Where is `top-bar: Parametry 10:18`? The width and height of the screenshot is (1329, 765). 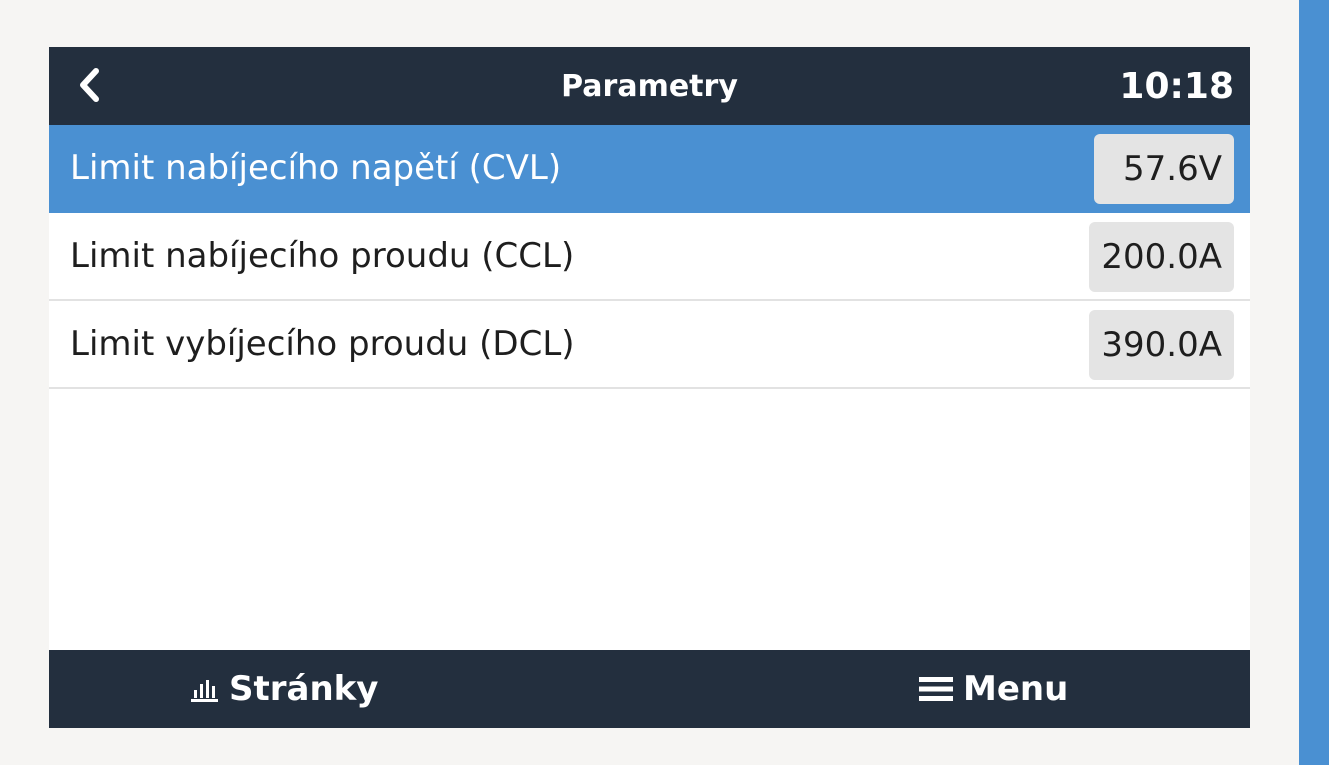 top-bar: Parametry 10:18 is located at coordinates (649, 86).